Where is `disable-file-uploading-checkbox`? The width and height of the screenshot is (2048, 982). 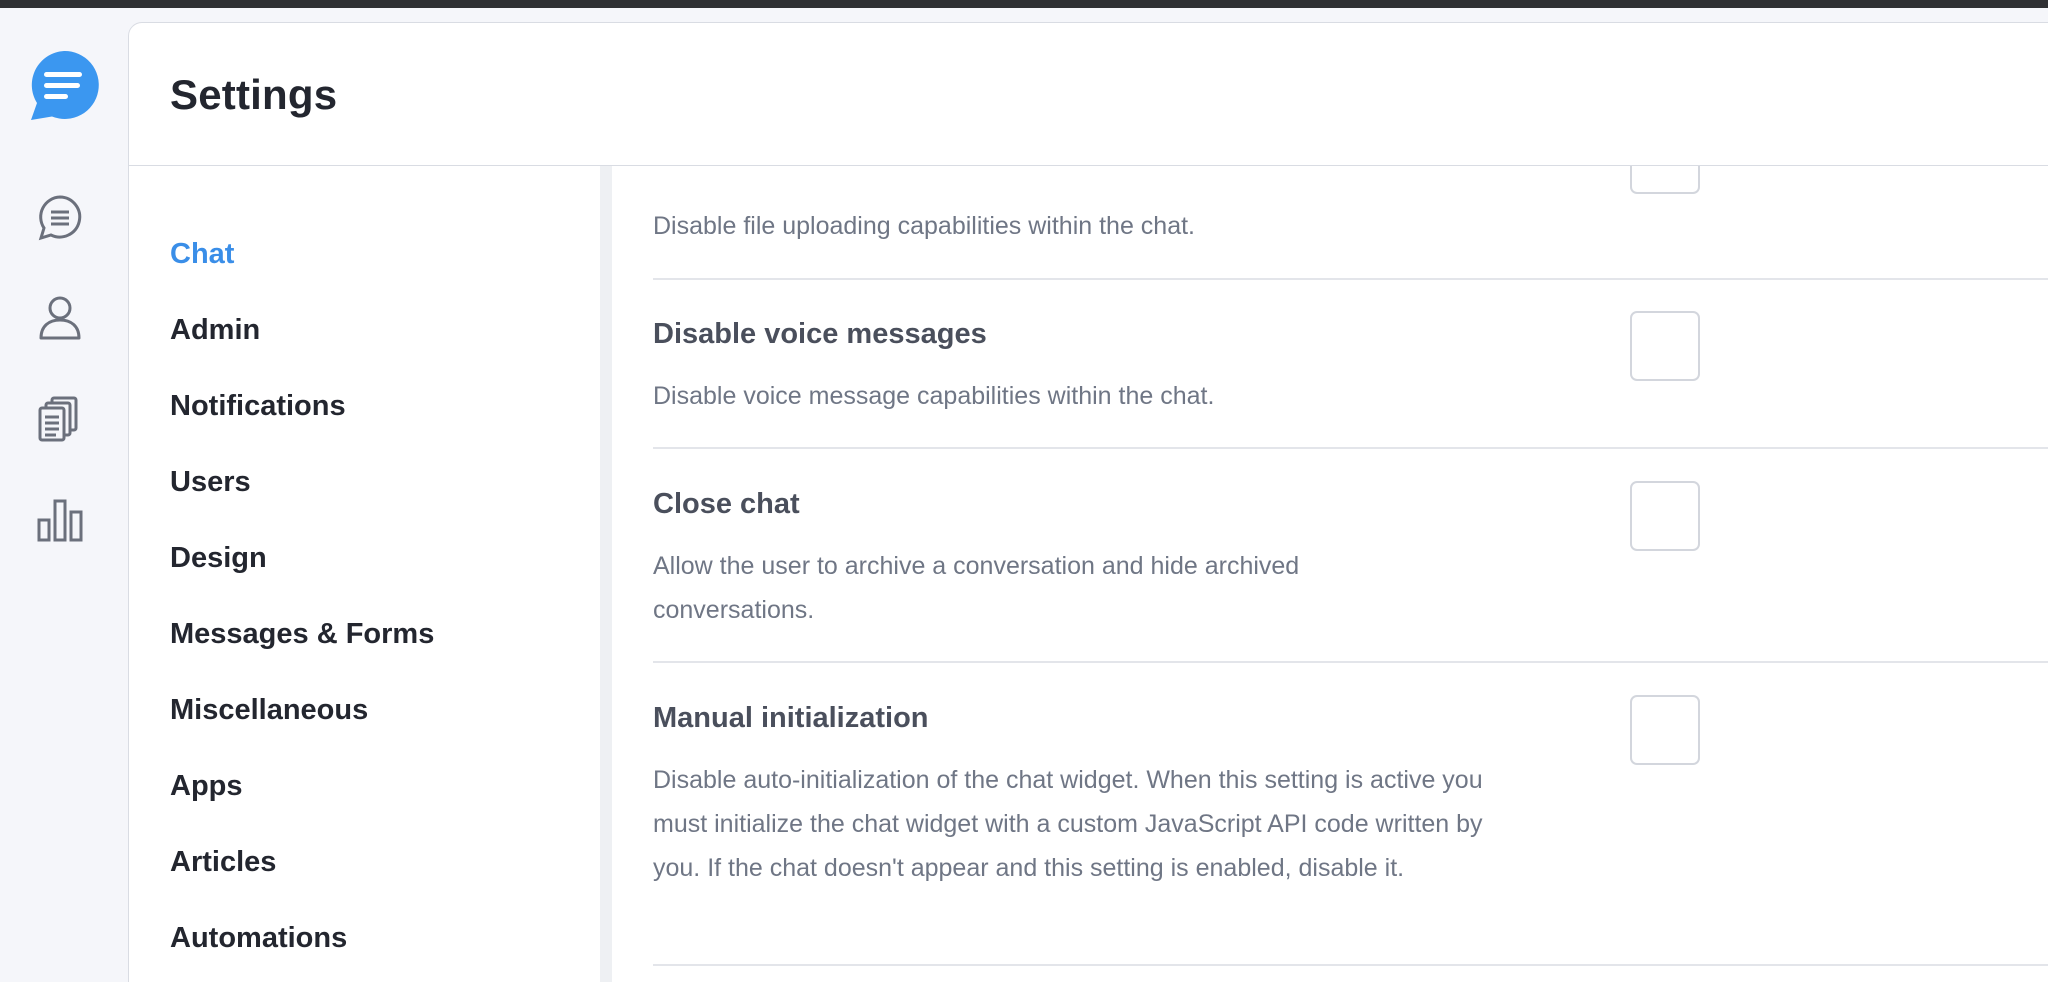
disable-file-uploading-checkbox is located at coordinates (1665, 180).